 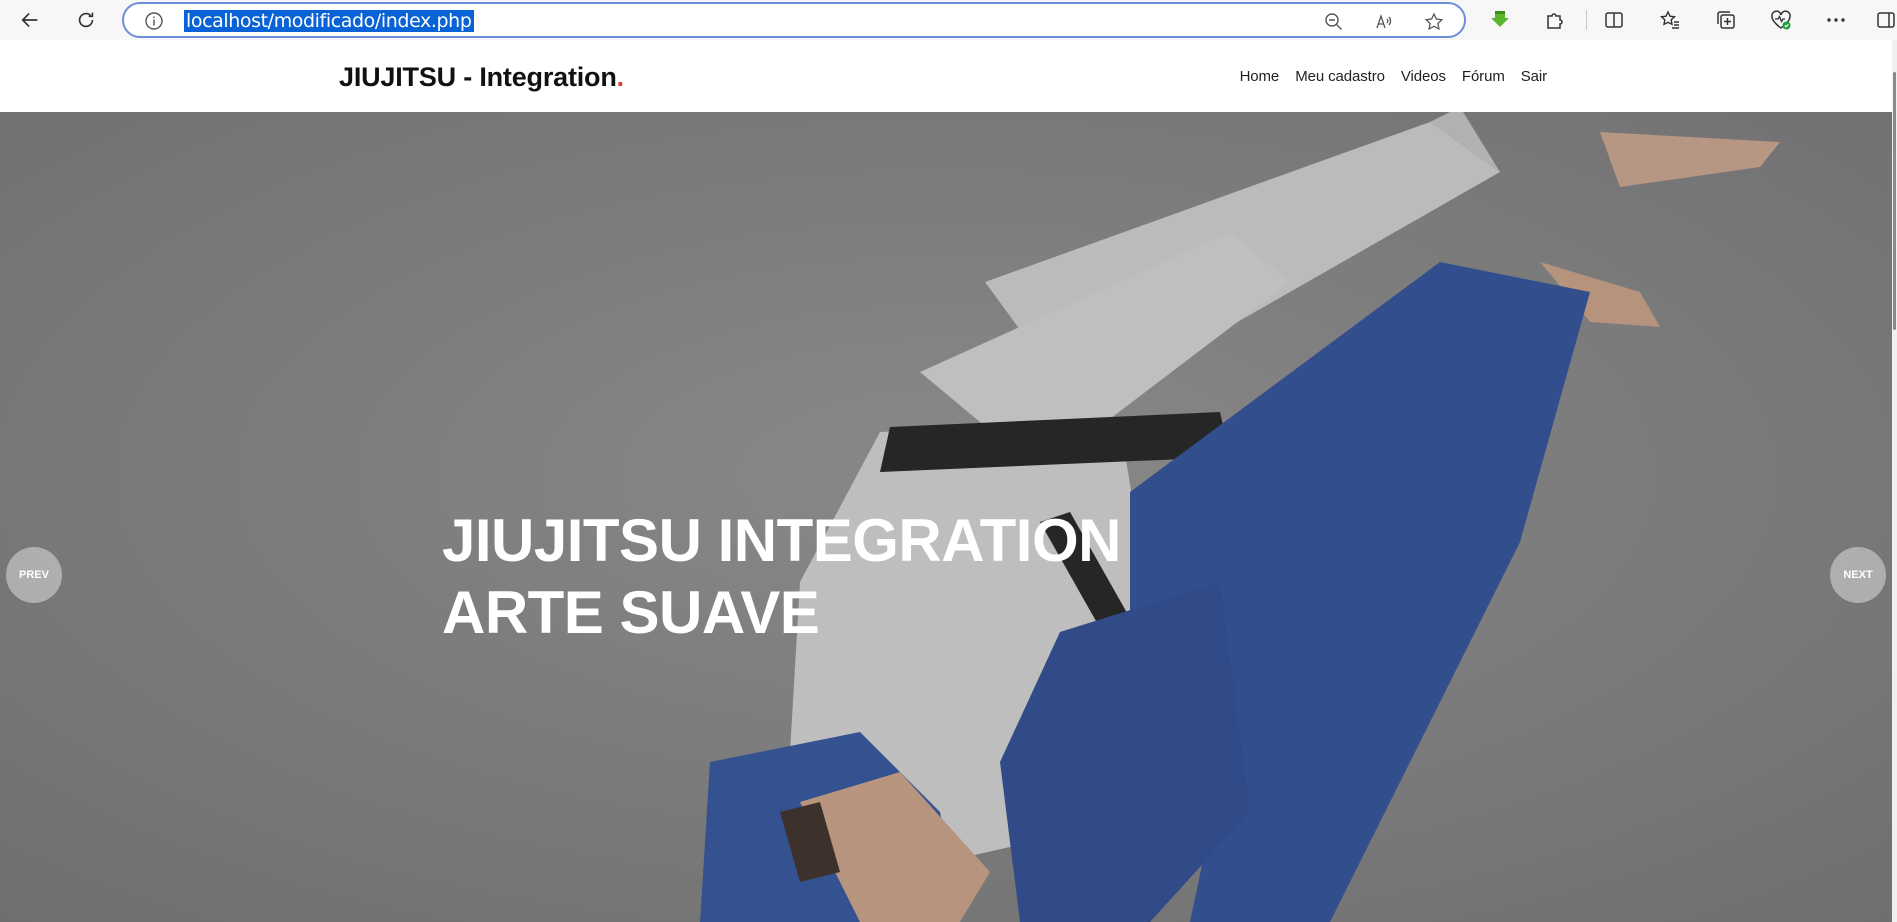 I want to click on star-icon, so click(x=1434, y=21).